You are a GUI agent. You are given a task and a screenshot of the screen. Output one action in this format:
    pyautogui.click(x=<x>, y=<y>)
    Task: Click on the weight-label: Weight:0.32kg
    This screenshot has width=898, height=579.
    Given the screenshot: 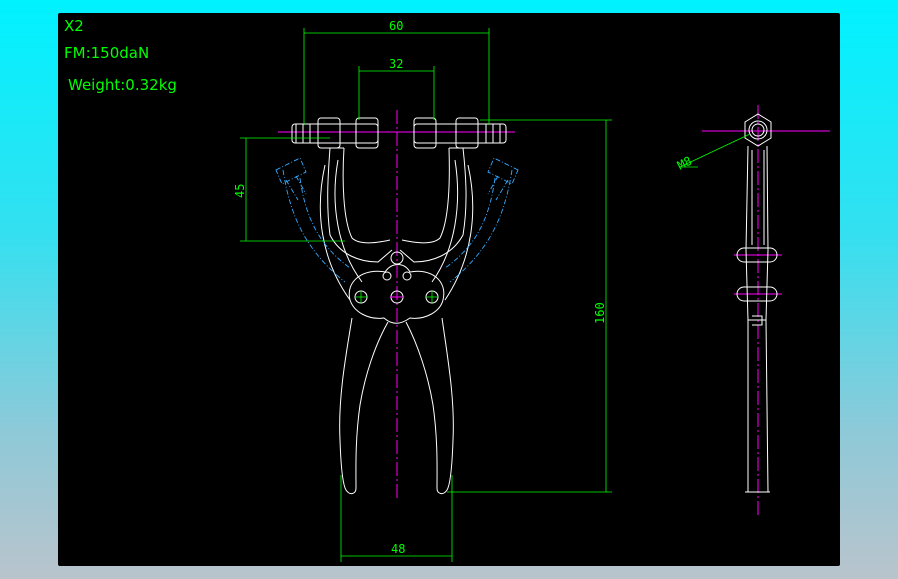 What is the action you would take?
    pyautogui.click(x=122, y=85)
    